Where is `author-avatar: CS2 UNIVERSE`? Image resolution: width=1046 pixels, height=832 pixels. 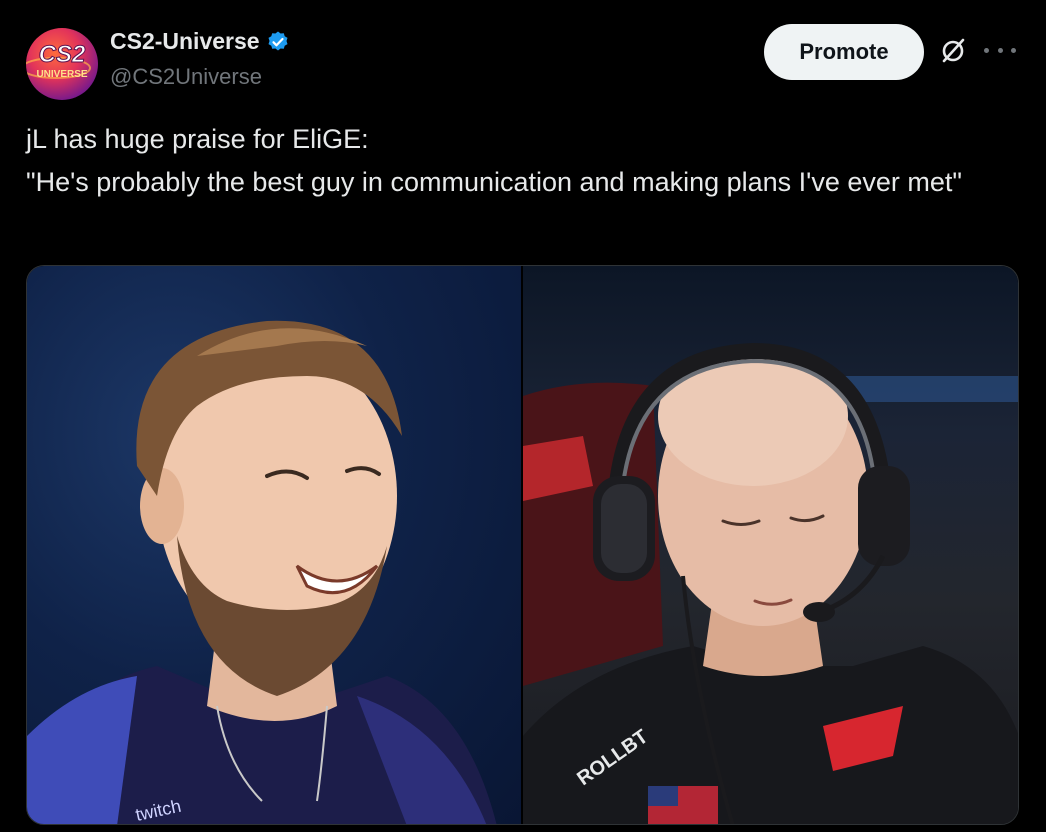 author-avatar: CS2 UNIVERSE is located at coordinates (62, 64).